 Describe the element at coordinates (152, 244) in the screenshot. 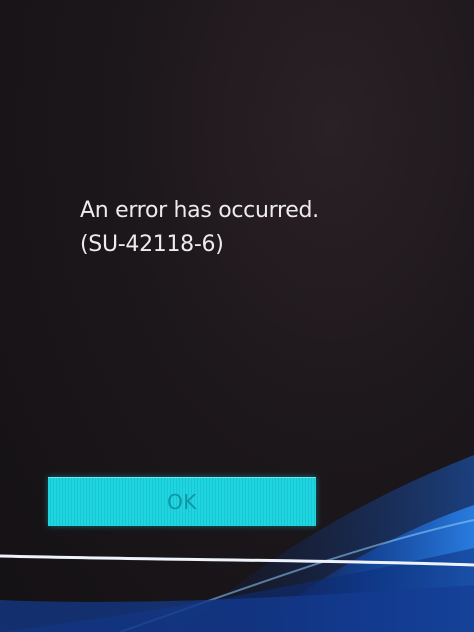

I see `error-code: (SU-42118-6)` at that location.